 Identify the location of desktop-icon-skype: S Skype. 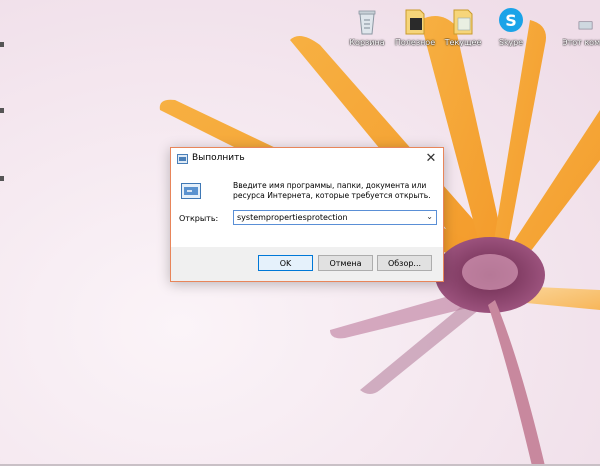
(511, 26).